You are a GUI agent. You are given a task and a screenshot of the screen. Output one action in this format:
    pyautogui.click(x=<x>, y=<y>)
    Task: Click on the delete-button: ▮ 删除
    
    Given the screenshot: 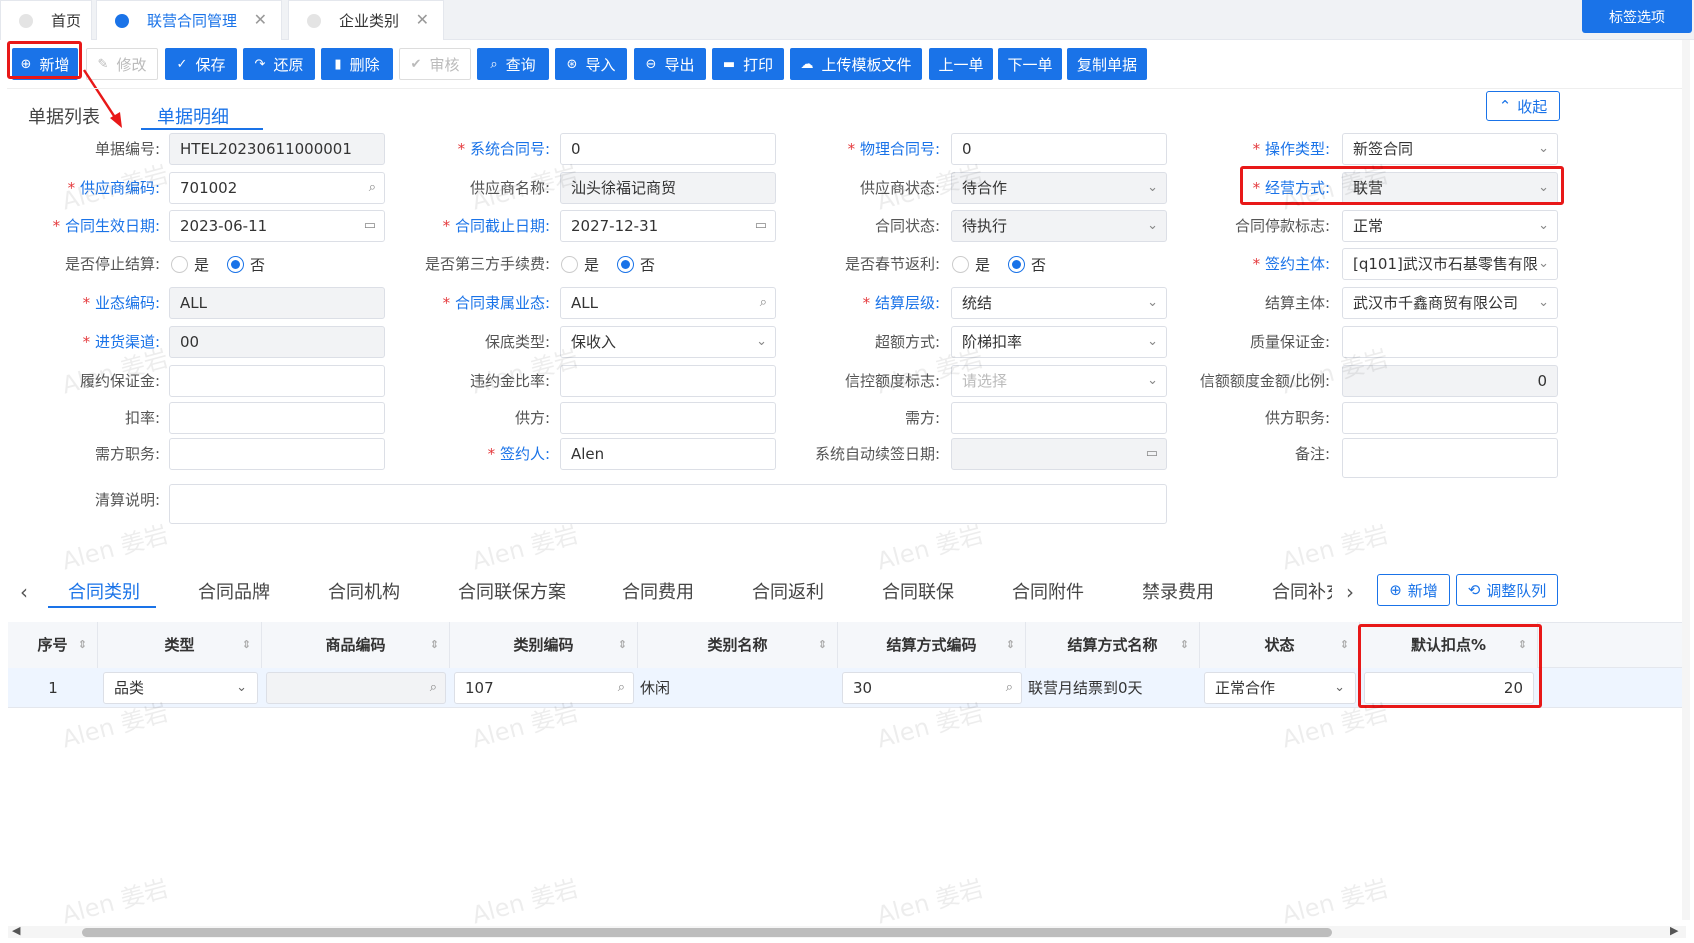 What is the action you would take?
    pyautogui.click(x=357, y=64)
    